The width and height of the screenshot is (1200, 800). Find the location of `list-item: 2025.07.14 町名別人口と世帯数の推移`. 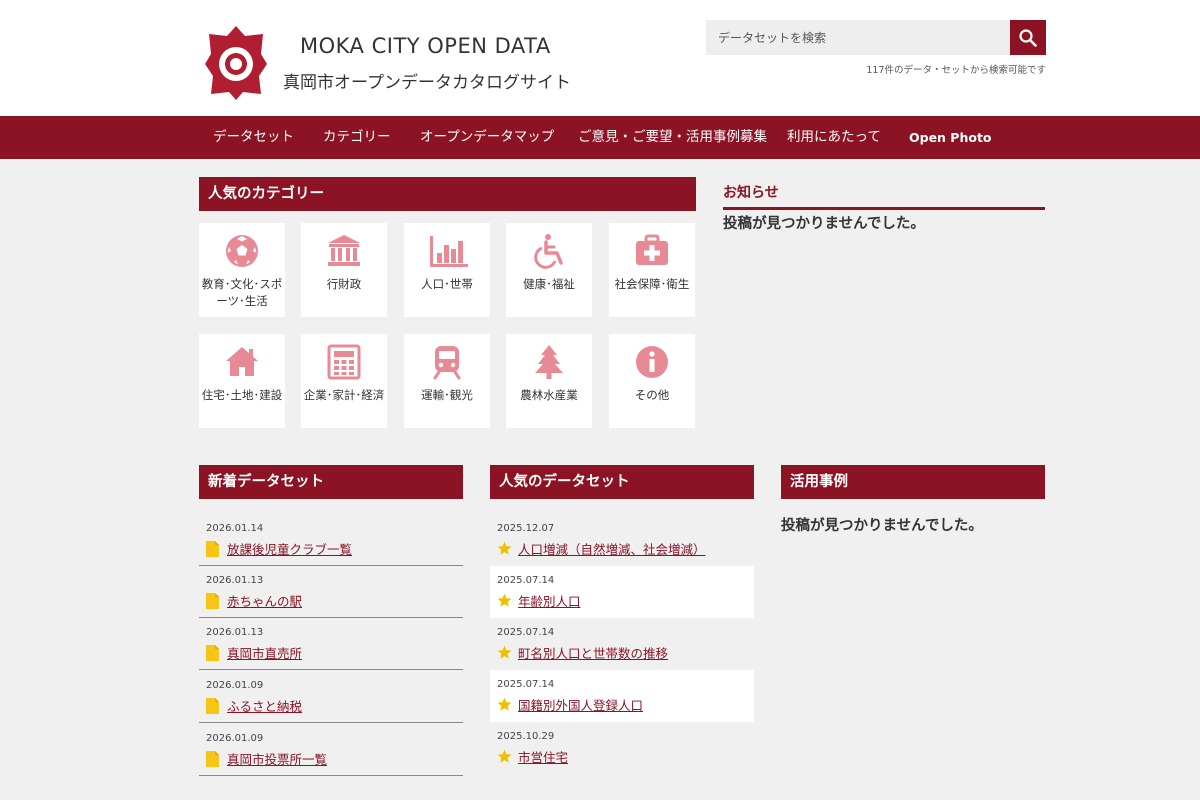

list-item: 2025.07.14 町名別人口と世帯数の推移 is located at coordinates (622, 644).